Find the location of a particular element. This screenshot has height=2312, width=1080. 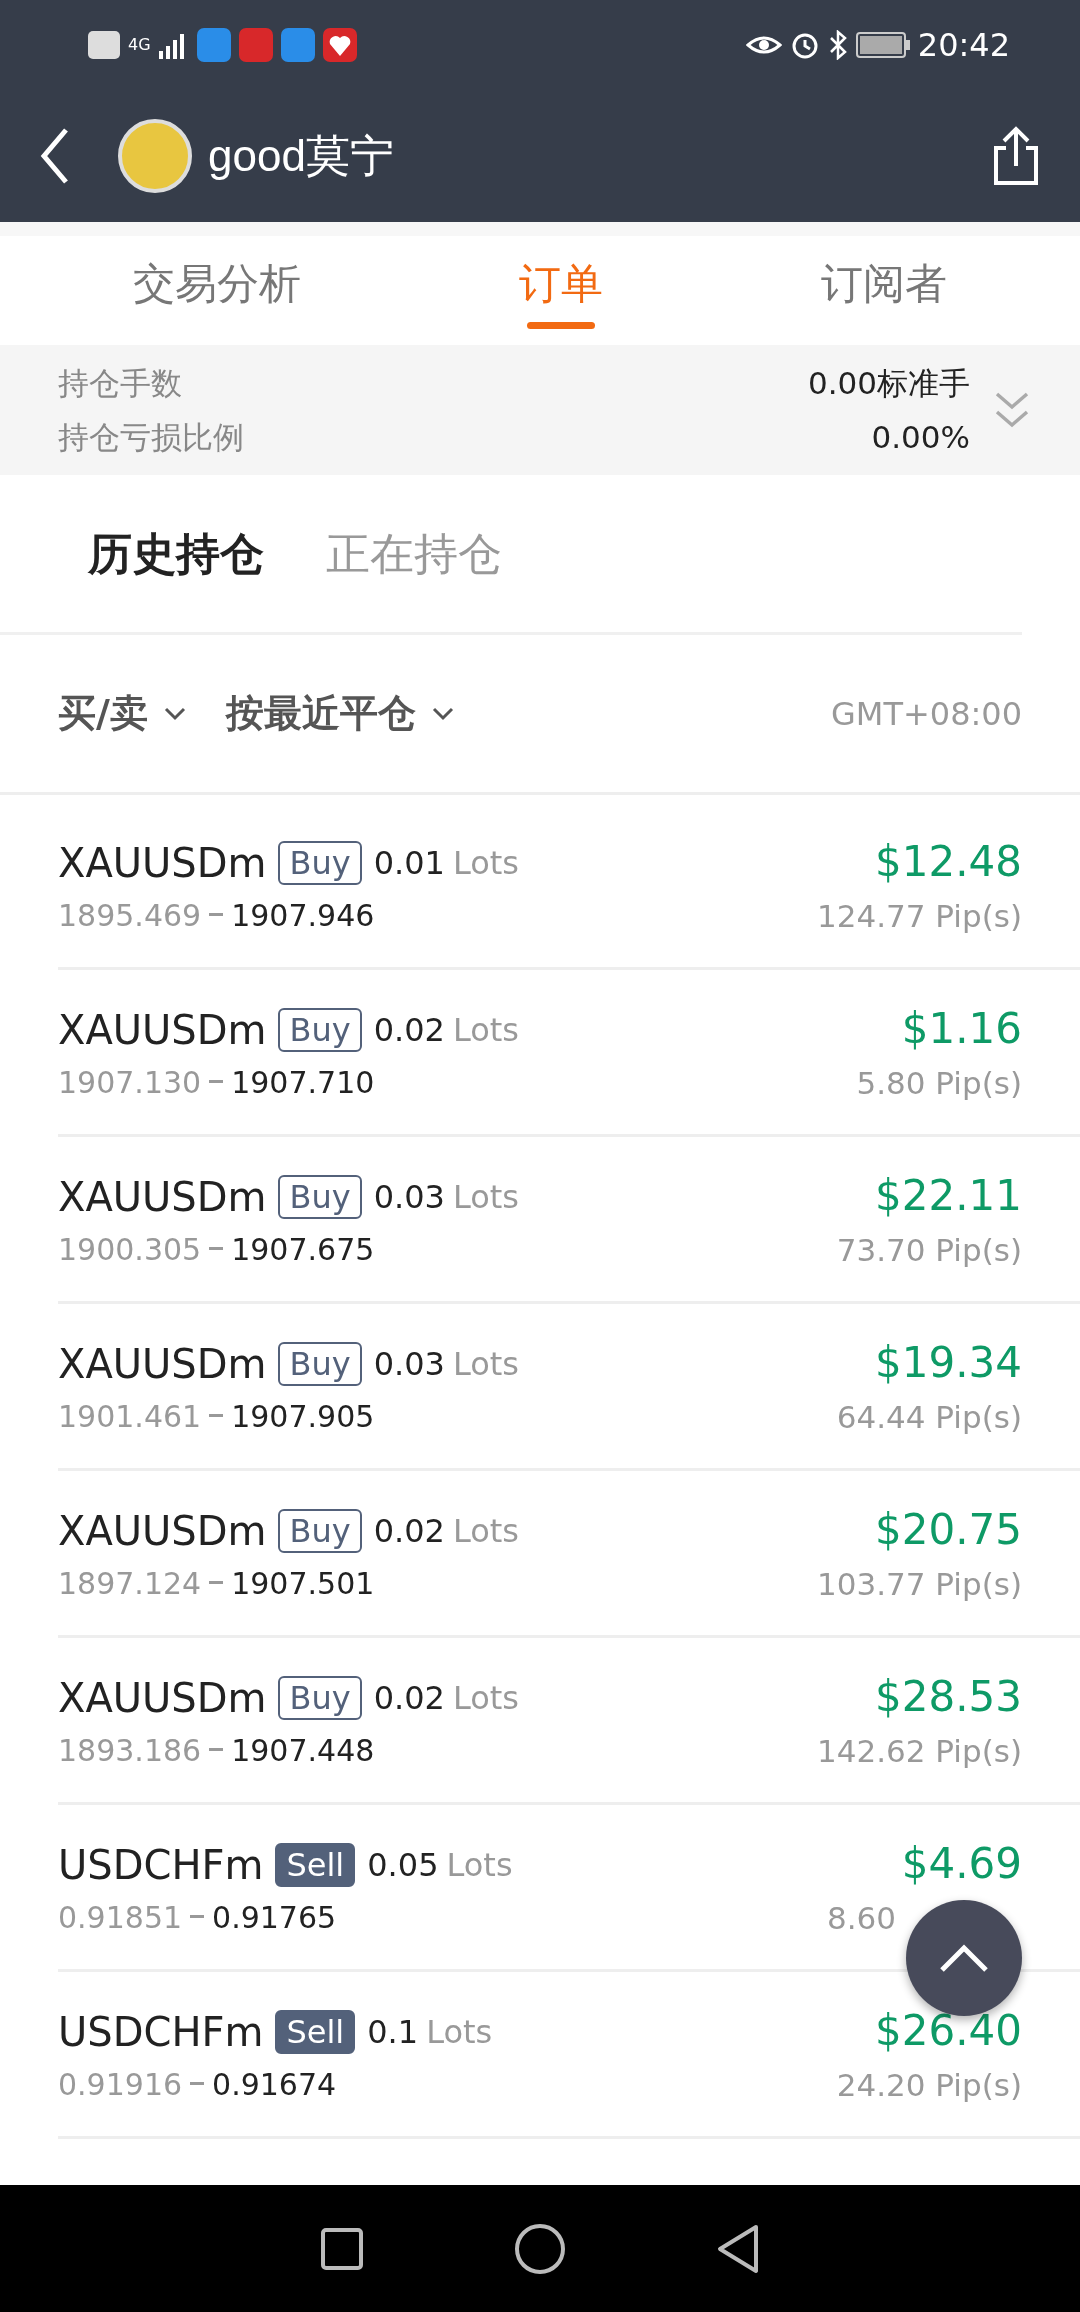

filter-dropdown: 买/卖 is located at coordinates (122, 713).